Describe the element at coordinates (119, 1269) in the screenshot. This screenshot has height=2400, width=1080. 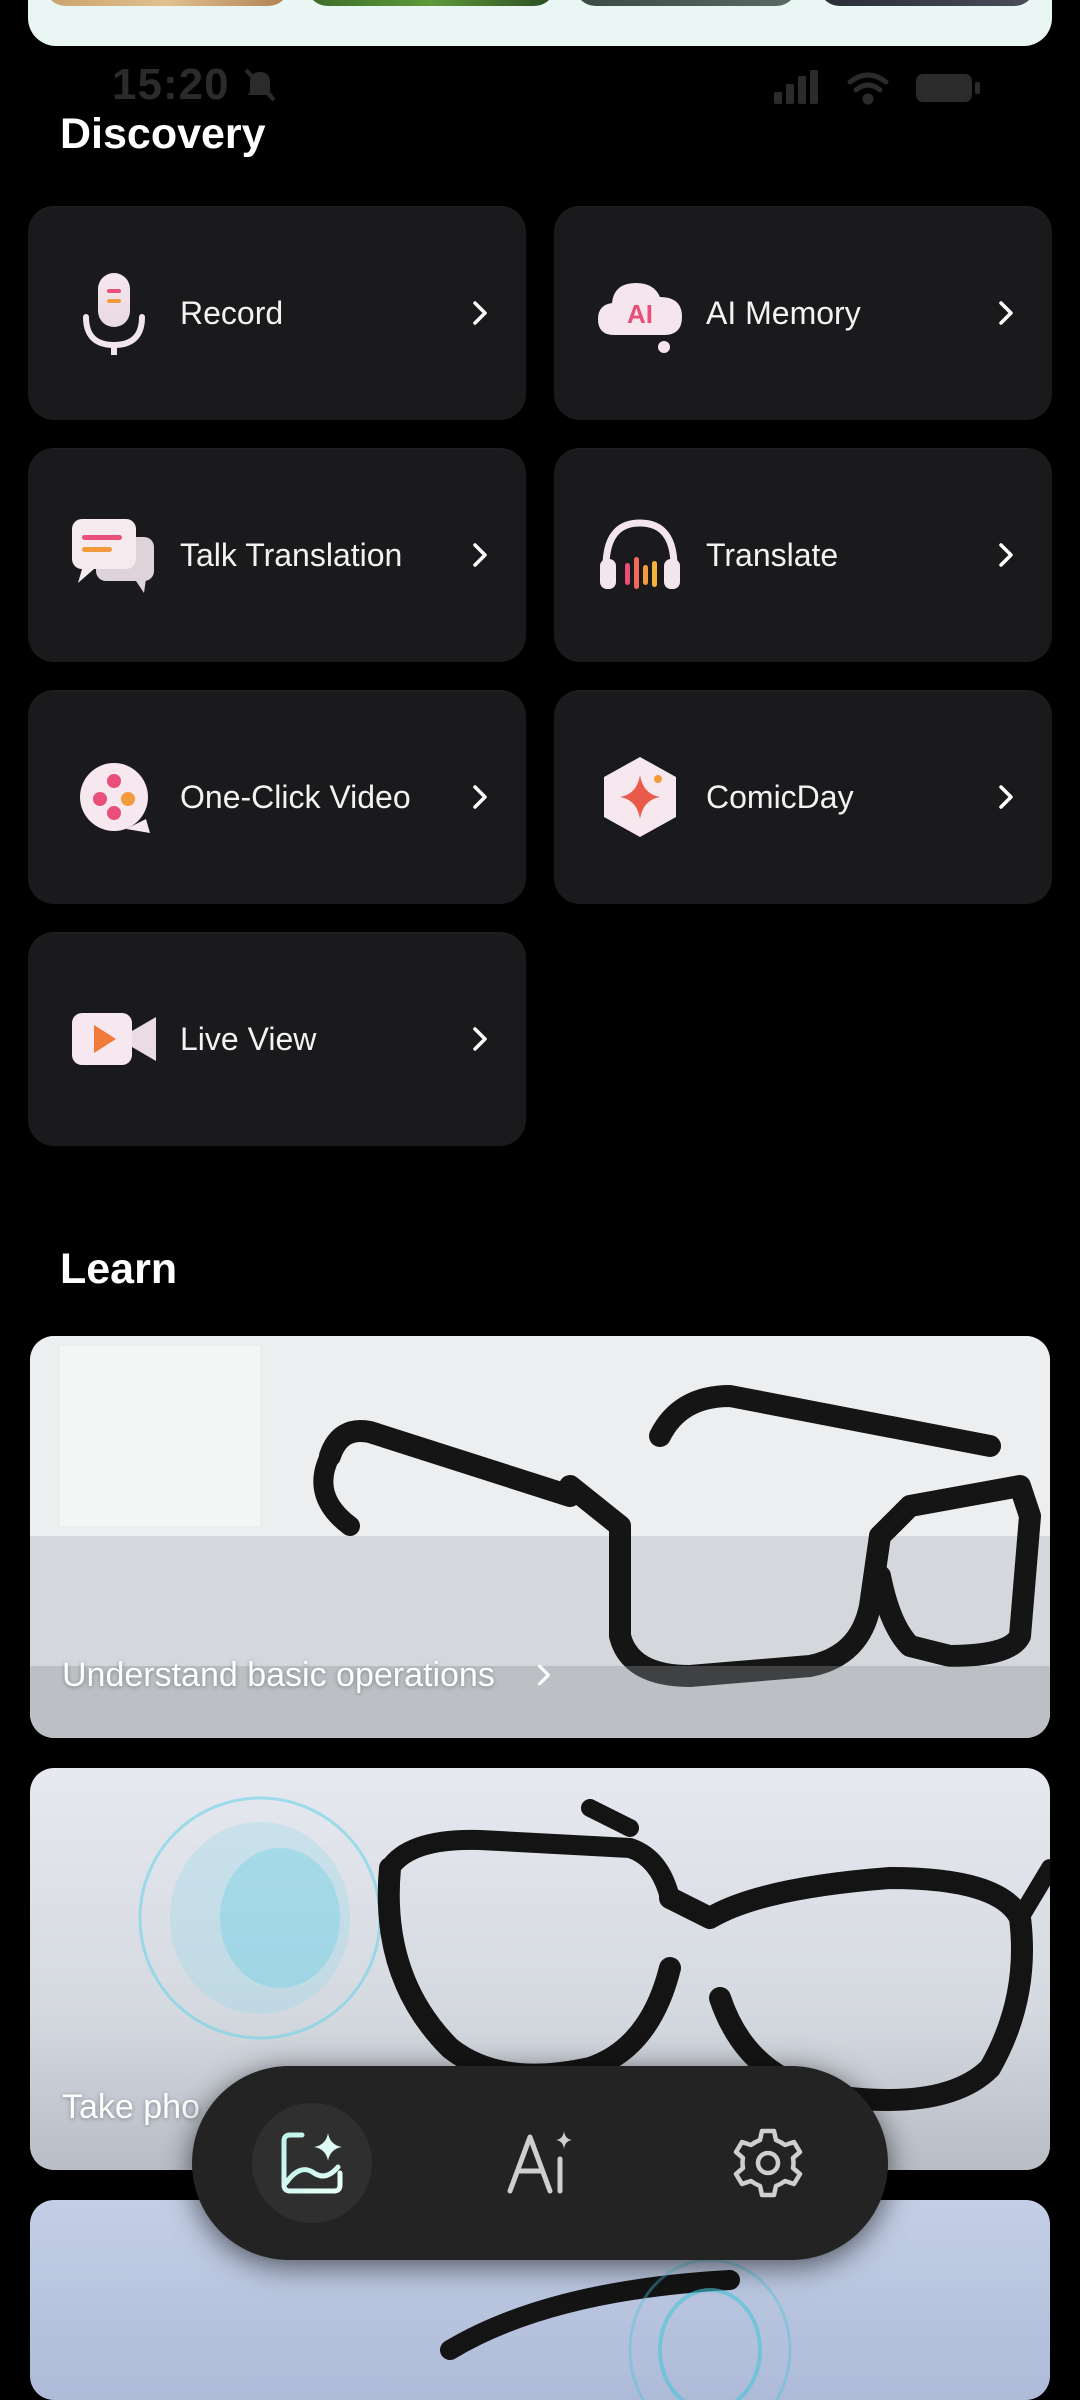
I see `learn-title: Learn` at that location.